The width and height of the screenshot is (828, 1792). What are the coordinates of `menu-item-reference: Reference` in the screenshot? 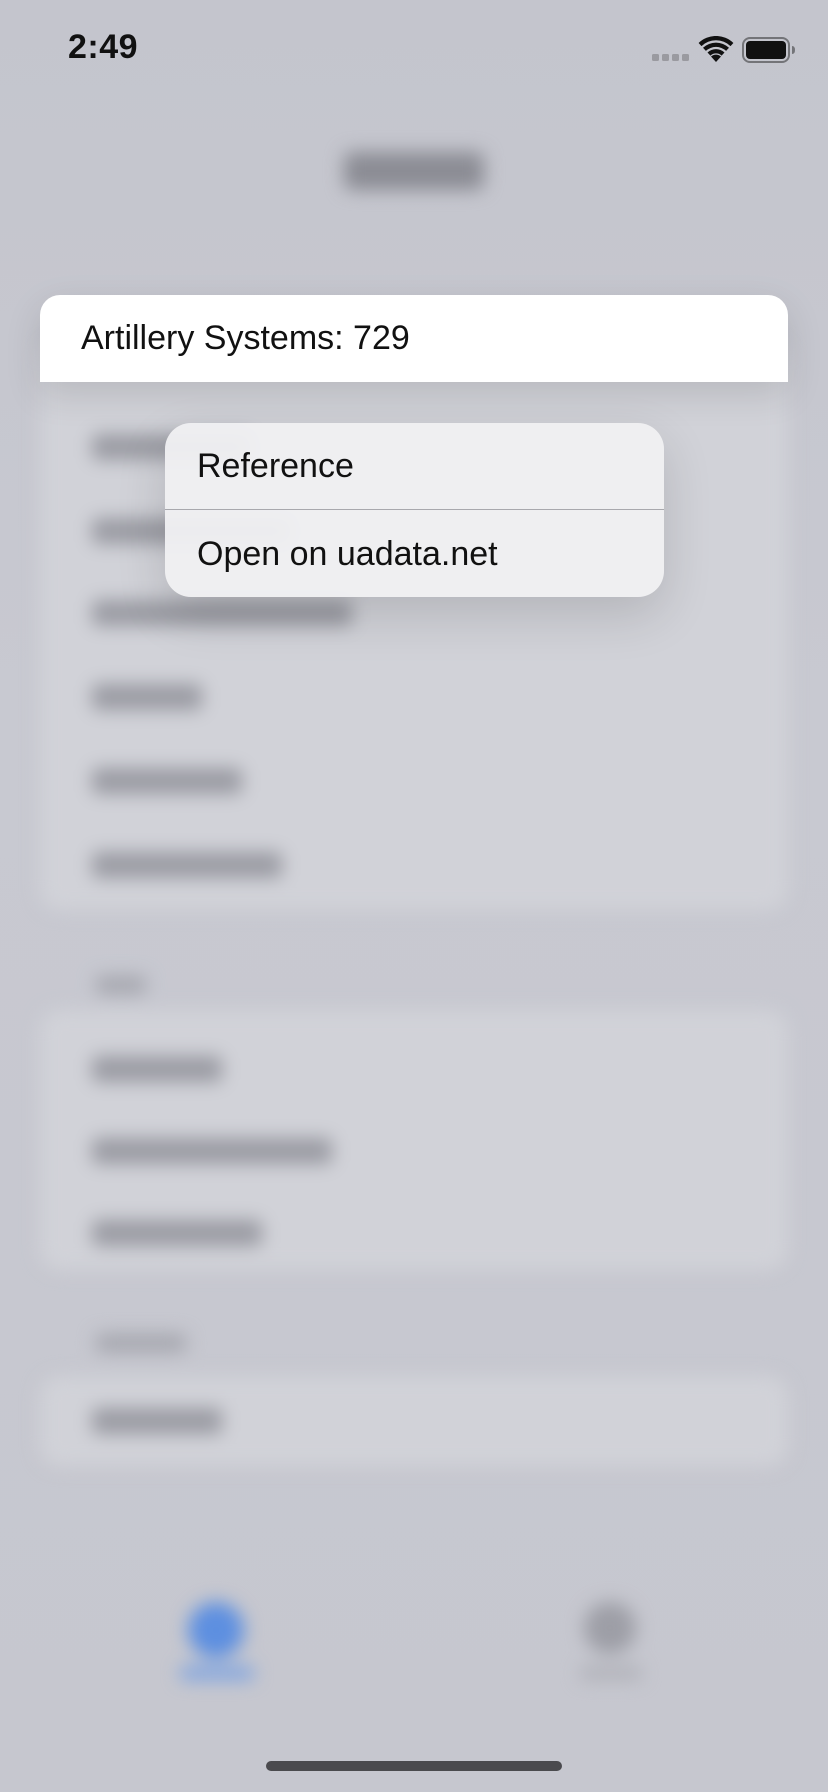 It's located at (414, 466).